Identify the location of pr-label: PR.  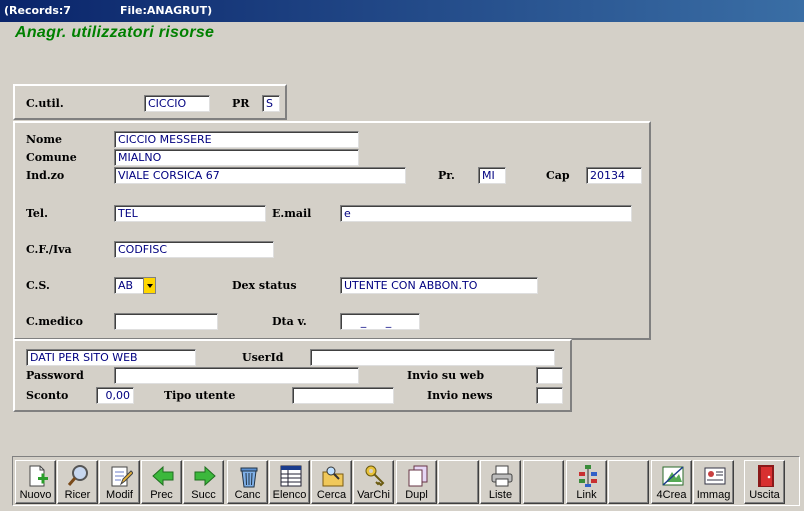
(241, 103).